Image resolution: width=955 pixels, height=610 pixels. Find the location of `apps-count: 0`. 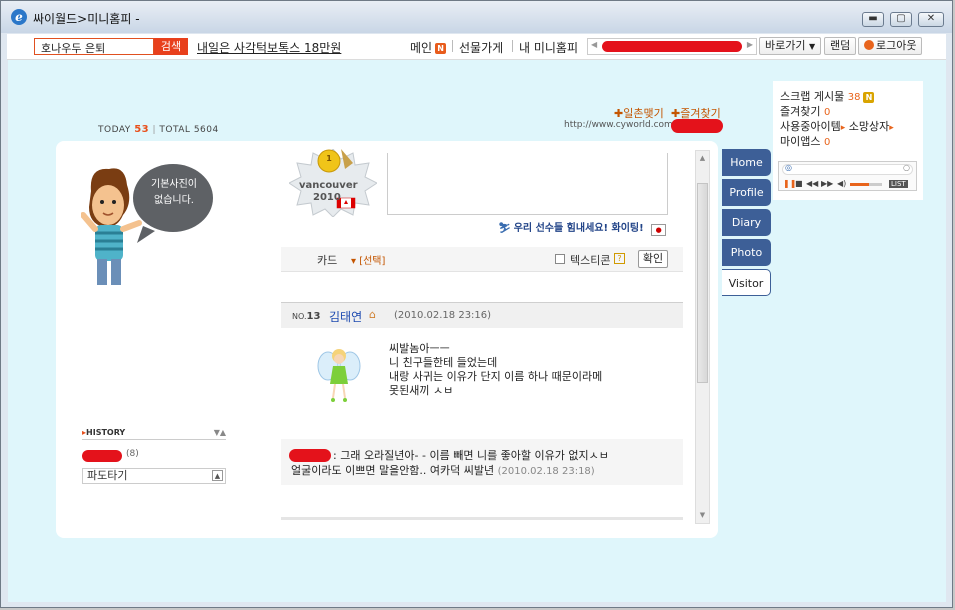

apps-count: 0 is located at coordinates (827, 142).